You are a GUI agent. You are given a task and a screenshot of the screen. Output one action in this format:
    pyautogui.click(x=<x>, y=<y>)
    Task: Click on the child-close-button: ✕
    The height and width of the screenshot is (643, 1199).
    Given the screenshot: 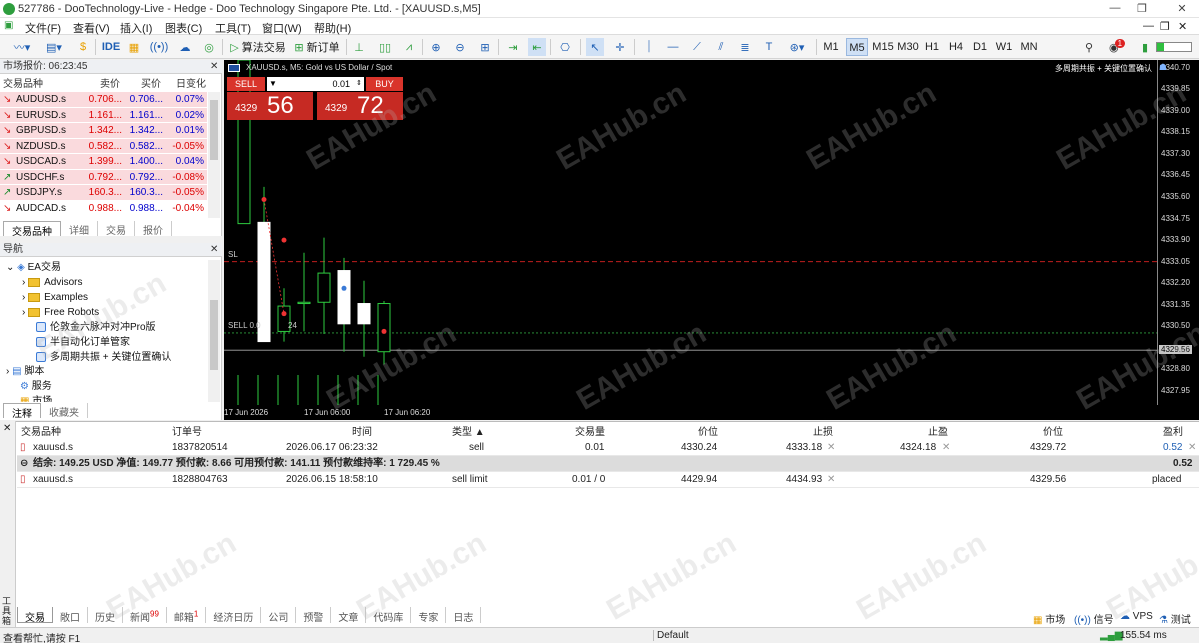 What is the action you would take?
    pyautogui.click(x=1182, y=26)
    